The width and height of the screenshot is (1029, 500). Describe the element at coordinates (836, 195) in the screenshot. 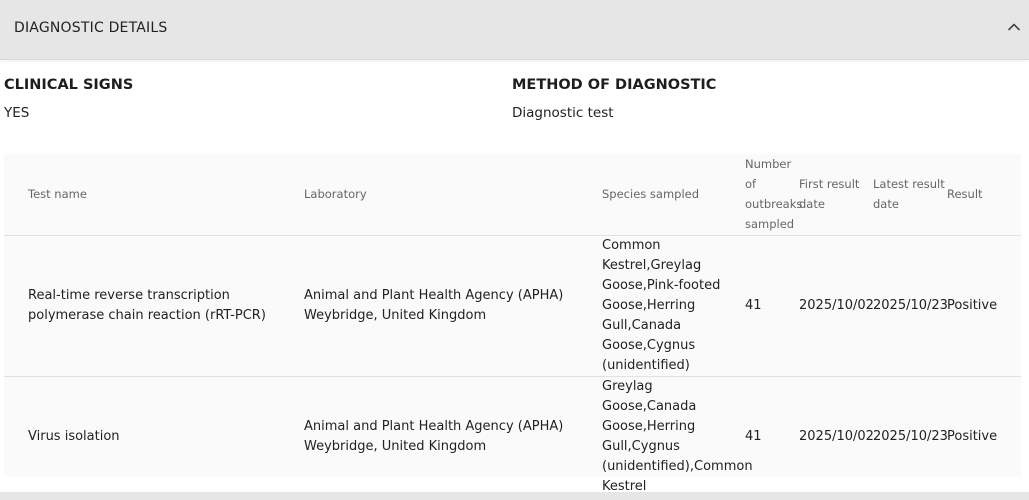

I see `column-header-first-result-date: First result date` at that location.